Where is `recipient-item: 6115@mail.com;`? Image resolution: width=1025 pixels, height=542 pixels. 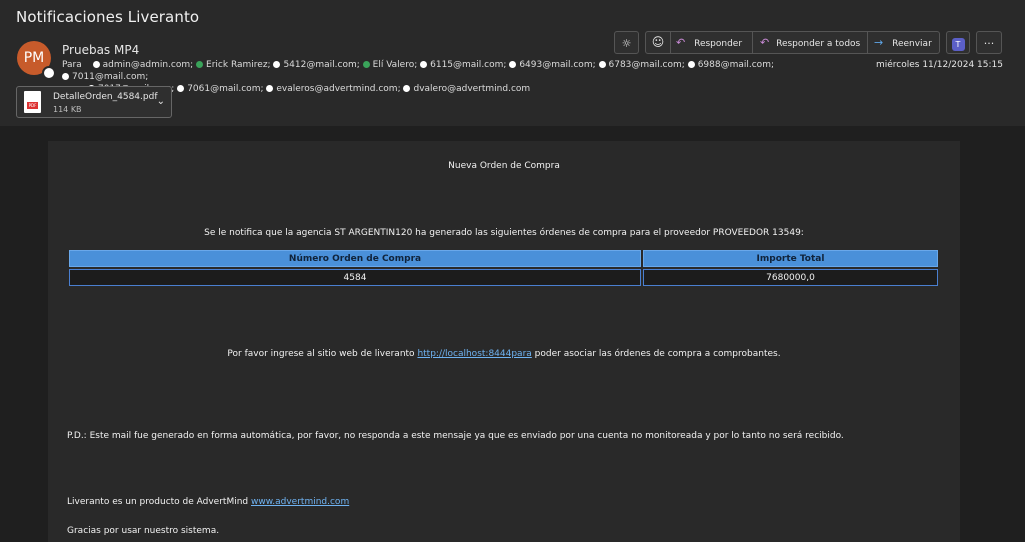
recipient-item: 6115@mail.com; is located at coordinates (463, 65).